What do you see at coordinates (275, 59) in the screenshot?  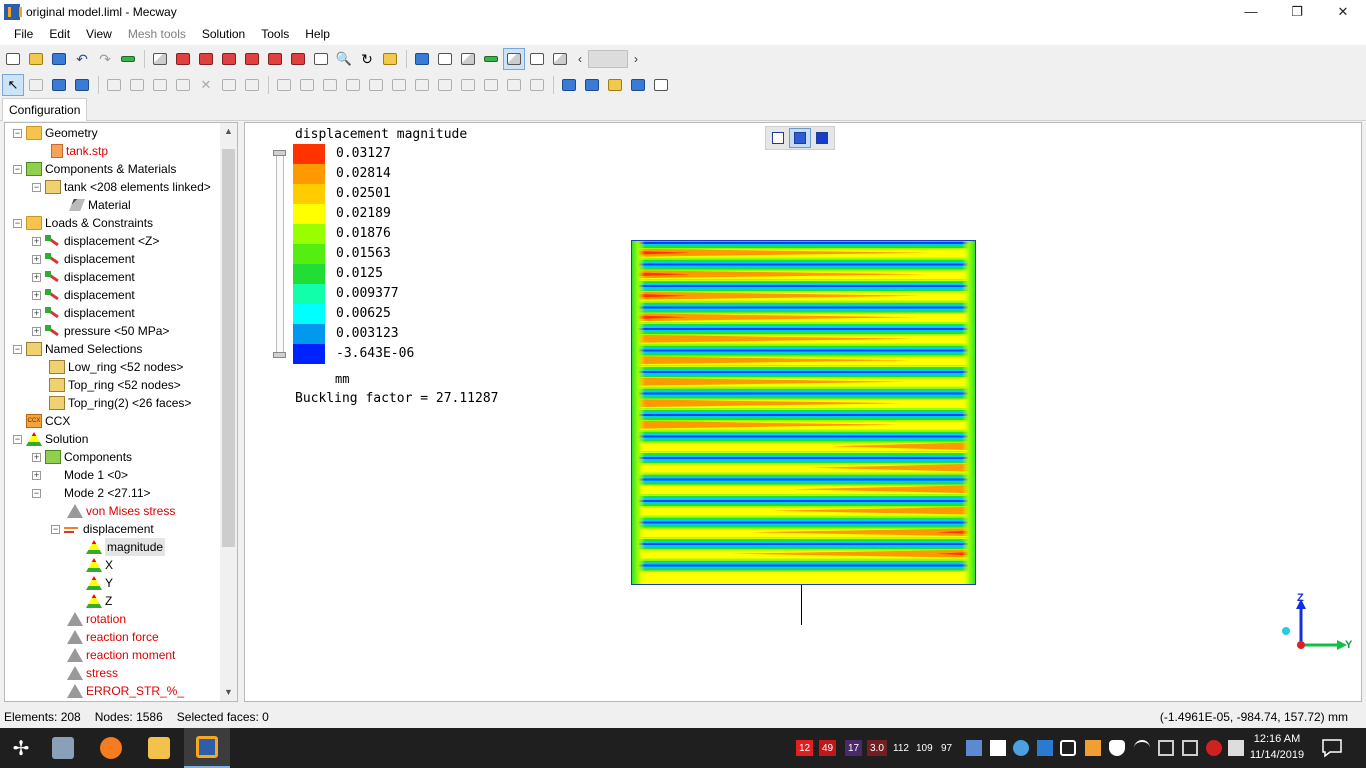 I see `view-top-icon` at bounding box center [275, 59].